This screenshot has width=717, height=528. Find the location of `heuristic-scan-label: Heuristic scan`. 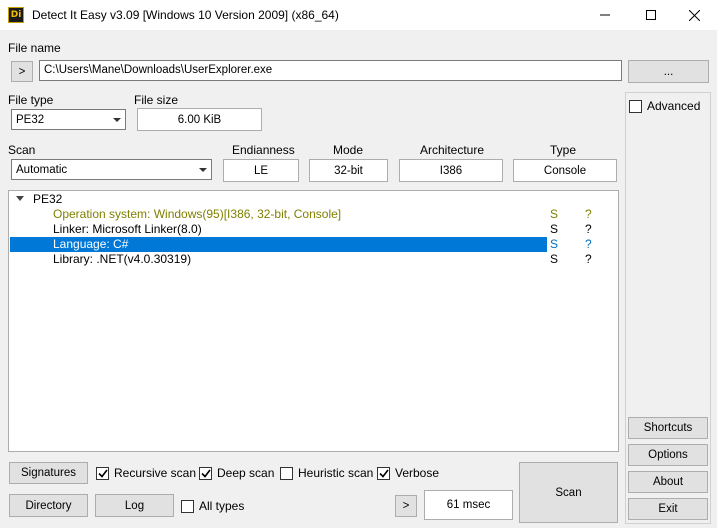

heuristic-scan-label: Heuristic scan is located at coordinates (336, 473).